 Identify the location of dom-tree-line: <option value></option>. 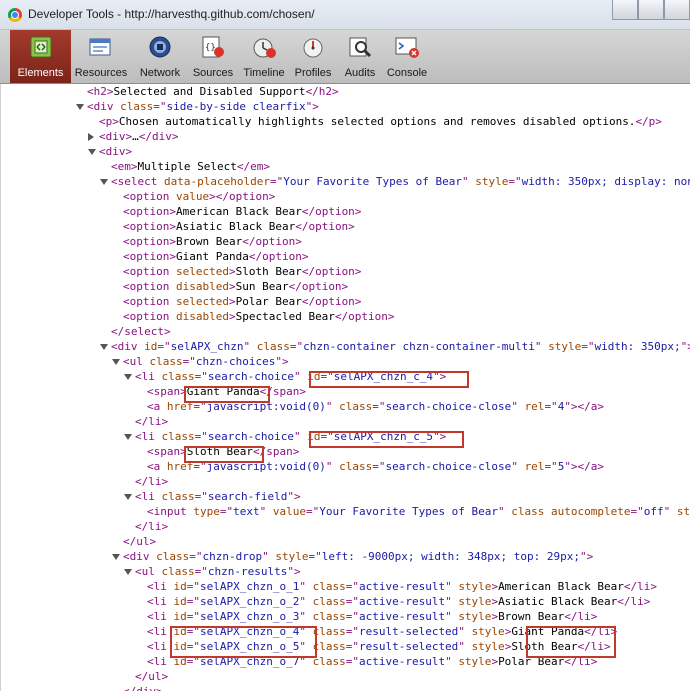
(199, 196).